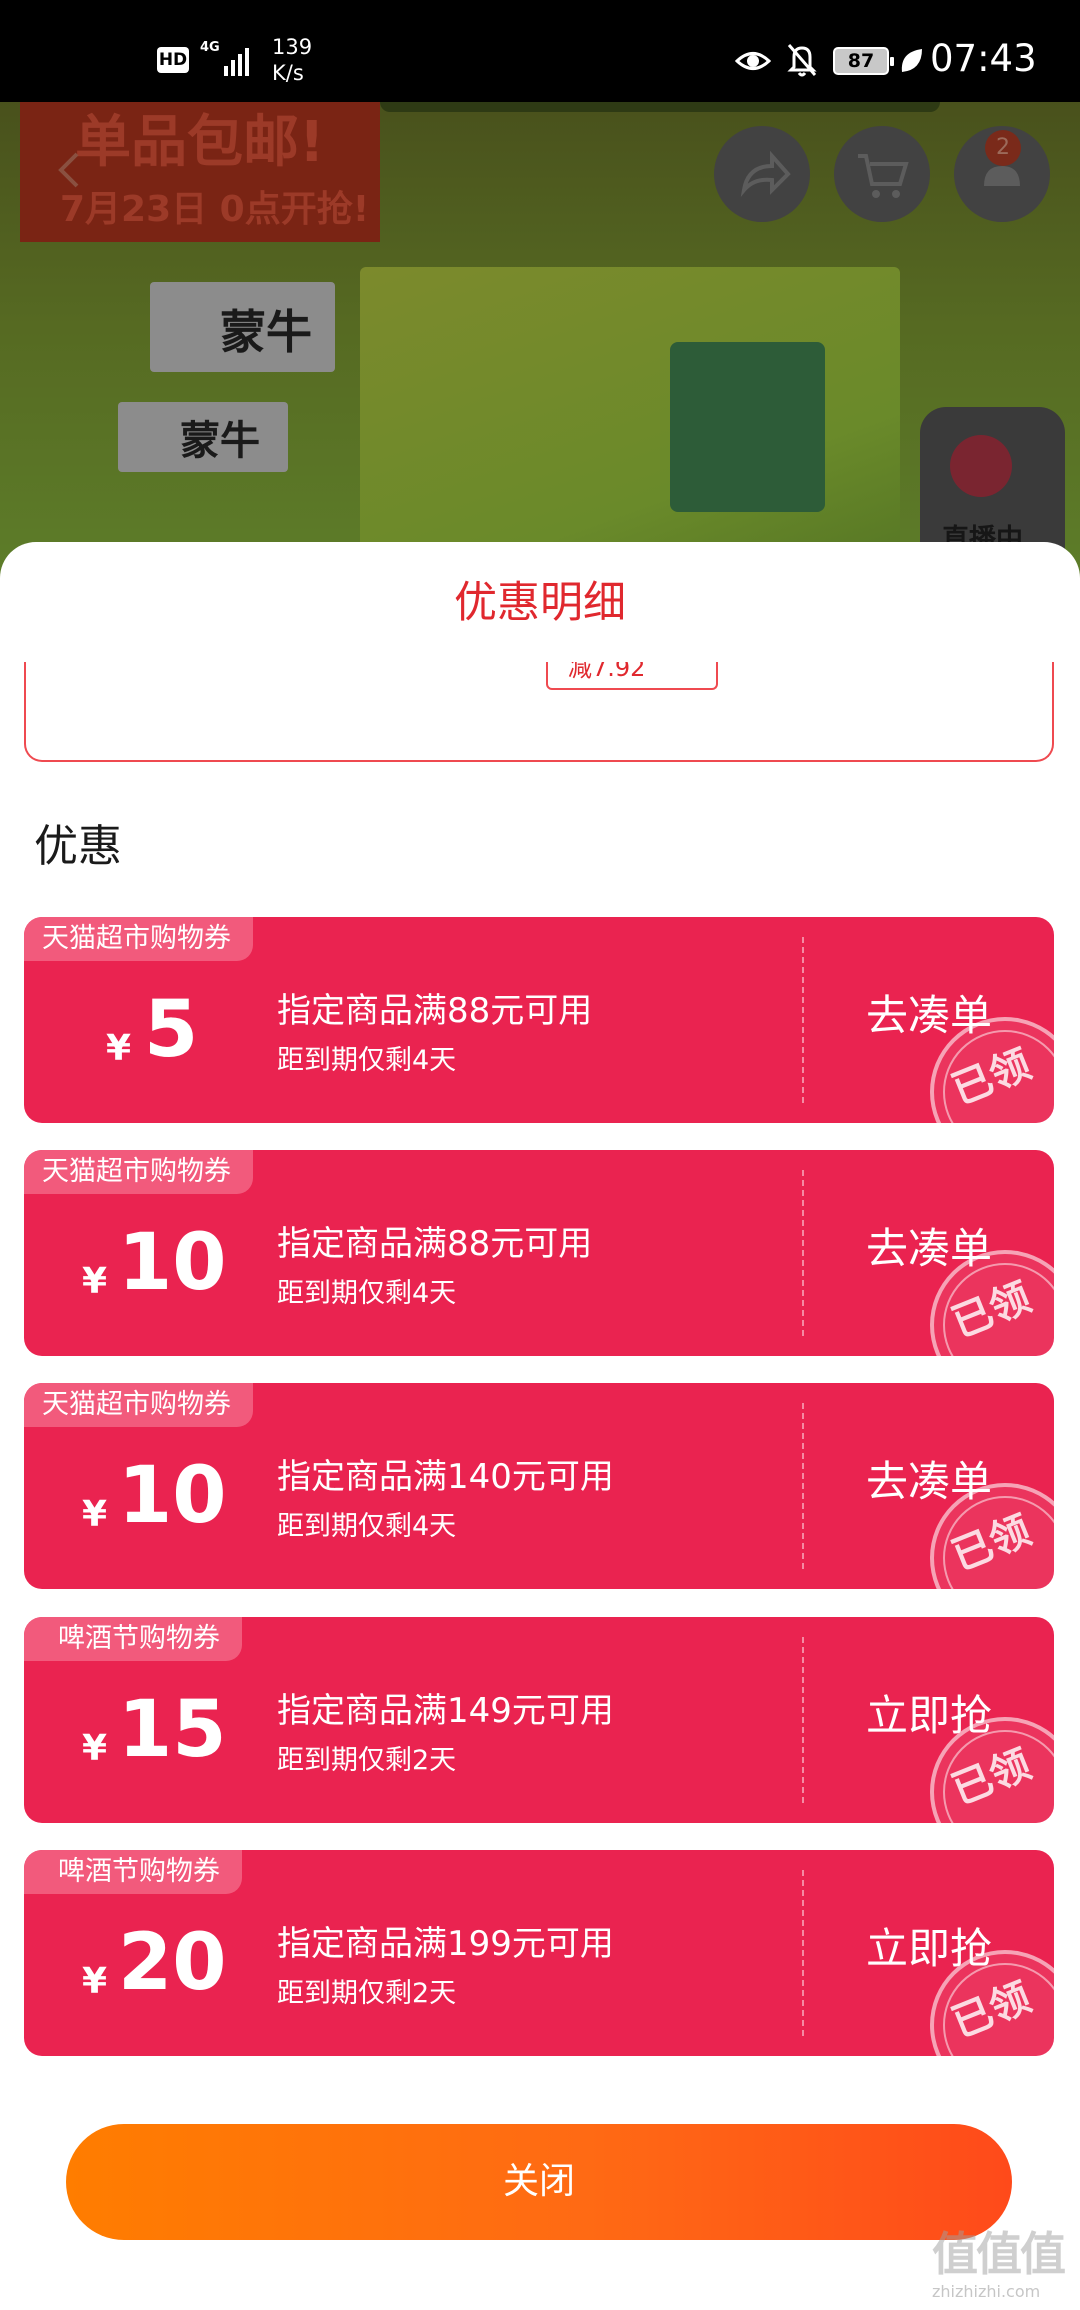 The image size is (1080, 2310). What do you see at coordinates (292, 60) in the screenshot?
I see `network-speed: 139 K/s` at bounding box center [292, 60].